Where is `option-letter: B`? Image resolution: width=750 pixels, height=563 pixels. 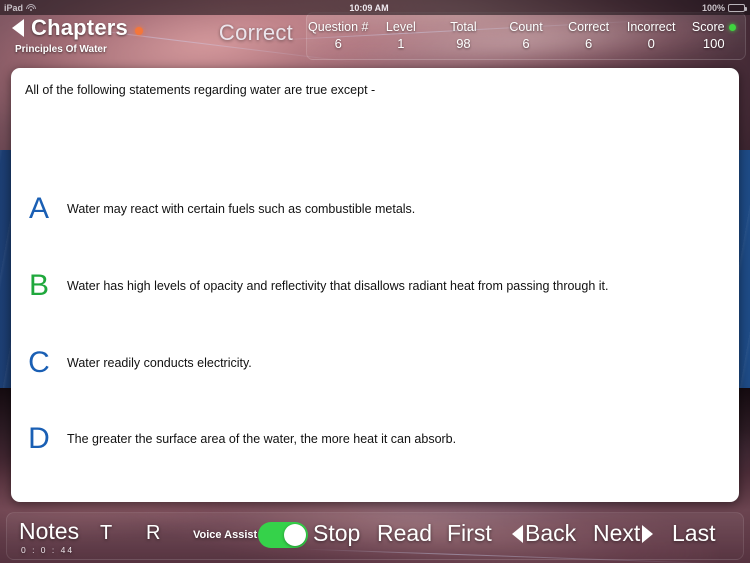
option-letter: B is located at coordinates (38, 285).